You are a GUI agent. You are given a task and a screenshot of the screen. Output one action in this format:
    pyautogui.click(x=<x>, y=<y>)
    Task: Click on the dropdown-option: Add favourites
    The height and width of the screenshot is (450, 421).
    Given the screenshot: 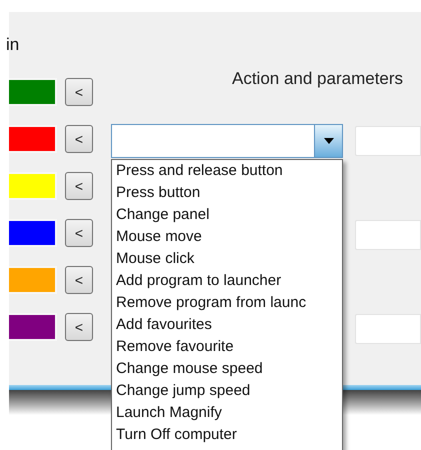 What is the action you would take?
    pyautogui.click(x=229, y=325)
    